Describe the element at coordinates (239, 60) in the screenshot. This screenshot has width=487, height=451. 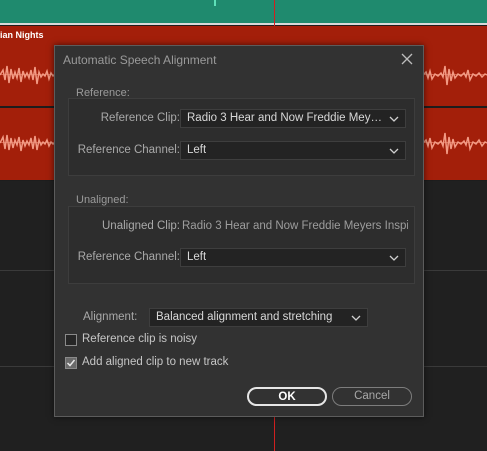
I see `dialog-titlebar: Automatic Speech Alignment` at that location.